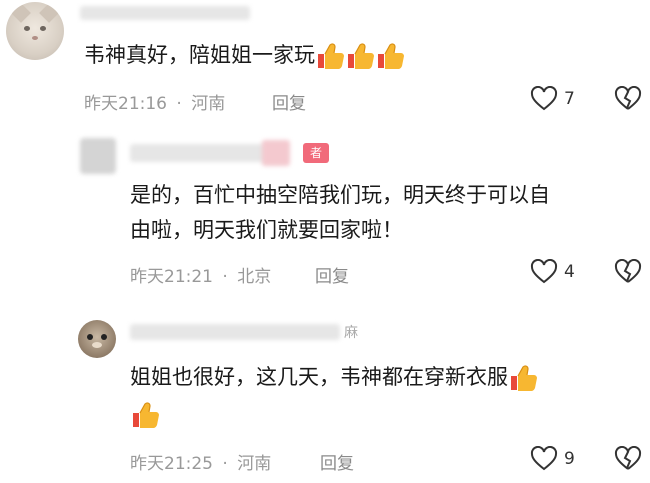  What do you see at coordinates (244, 55) in the screenshot?
I see `comment-text: 韦神真好，陪姐姐一家玩` at bounding box center [244, 55].